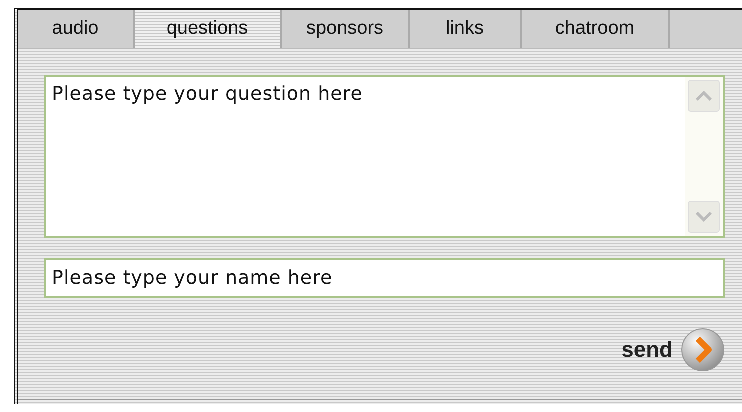  What do you see at coordinates (704, 96) in the screenshot?
I see `scroll-up-icon` at bounding box center [704, 96].